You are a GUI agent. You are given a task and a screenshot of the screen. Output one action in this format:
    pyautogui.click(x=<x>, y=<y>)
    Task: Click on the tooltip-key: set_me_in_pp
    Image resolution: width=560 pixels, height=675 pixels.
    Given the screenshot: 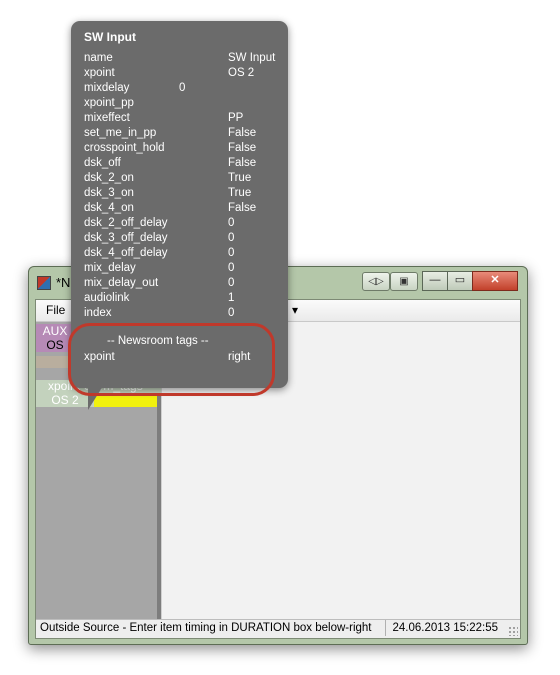 What is the action you would take?
    pyautogui.click(x=120, y=133)
    